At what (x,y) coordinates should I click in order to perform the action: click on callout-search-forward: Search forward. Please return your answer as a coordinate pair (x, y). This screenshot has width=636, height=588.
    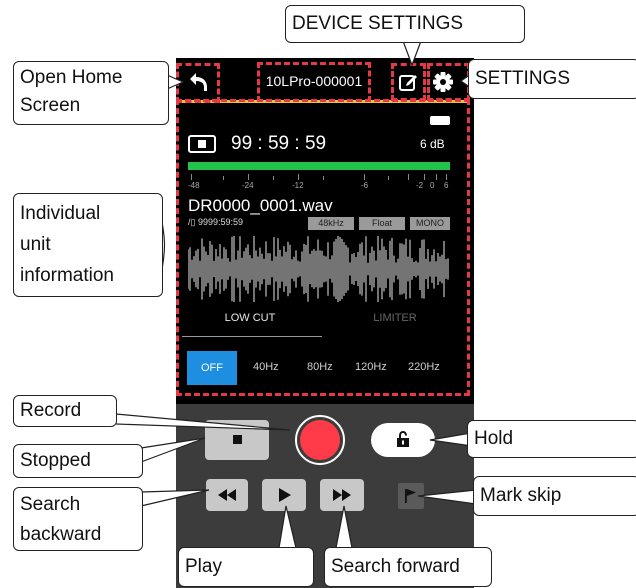
    Looking at the image, I should click on (408, 567).